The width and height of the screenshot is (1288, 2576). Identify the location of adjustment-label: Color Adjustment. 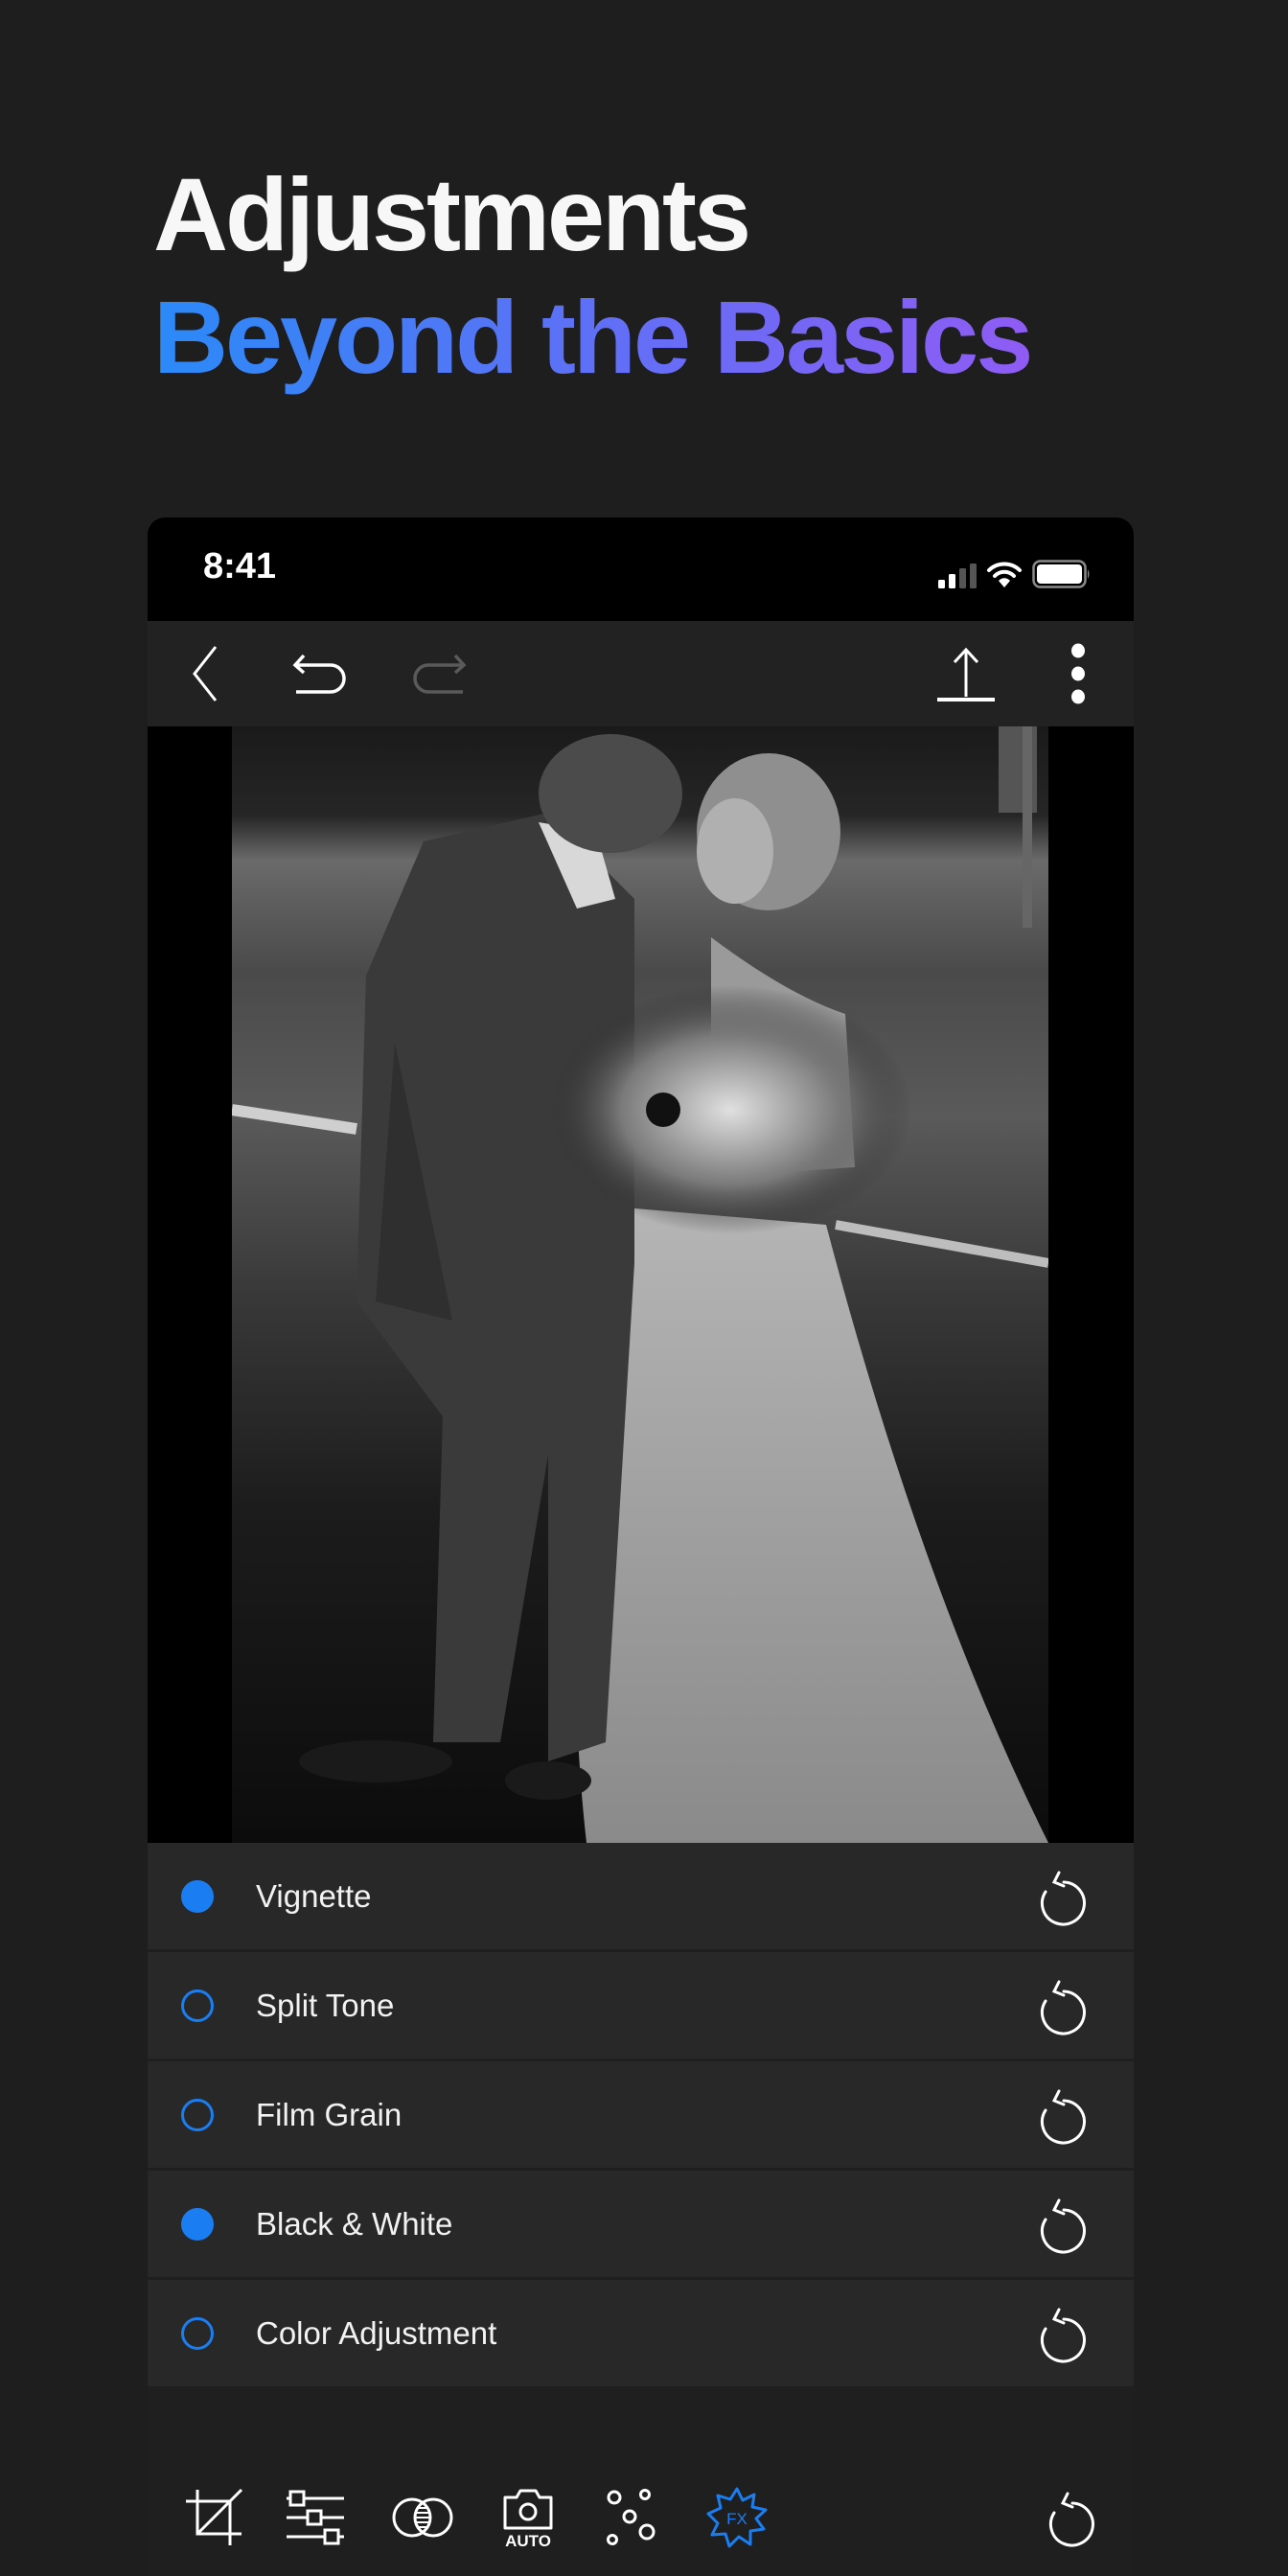
(376, 2332).